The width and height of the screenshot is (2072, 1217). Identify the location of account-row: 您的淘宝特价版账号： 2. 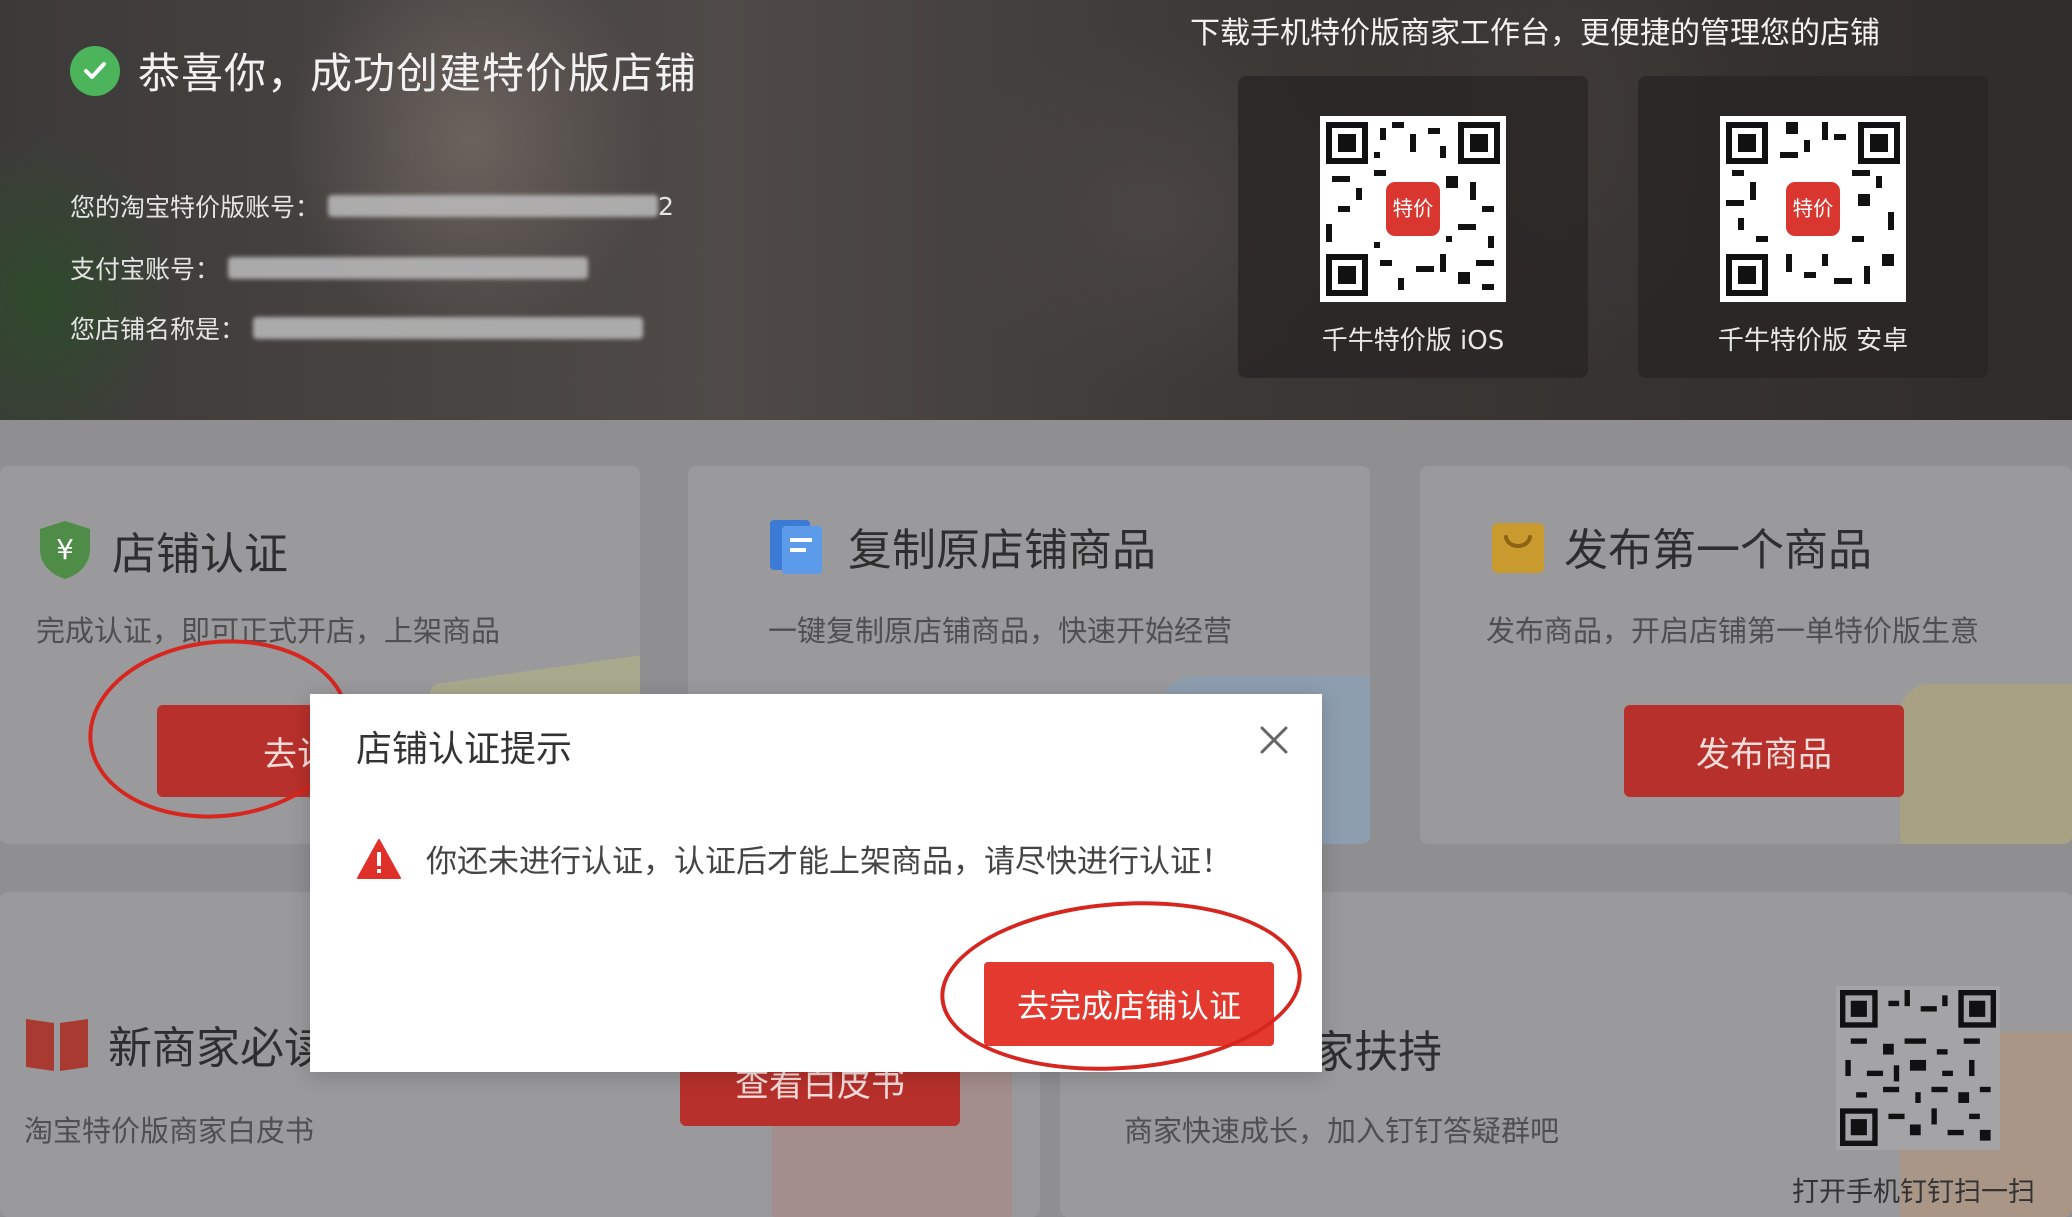
(372, 206).